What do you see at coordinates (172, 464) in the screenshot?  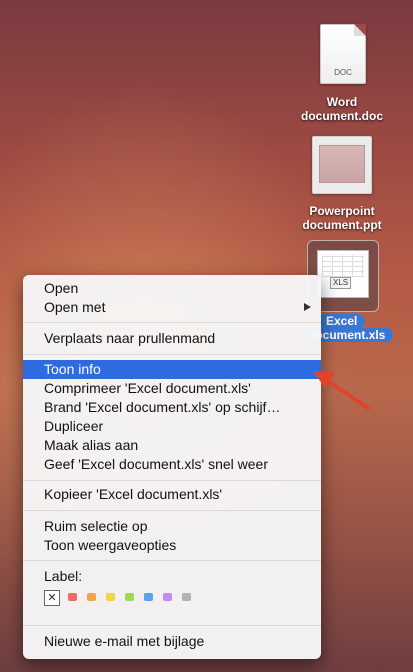 I see `menu-item-quick-look: Geef 'Excel document.xls' snel weer` at bounding box center [172, 464].